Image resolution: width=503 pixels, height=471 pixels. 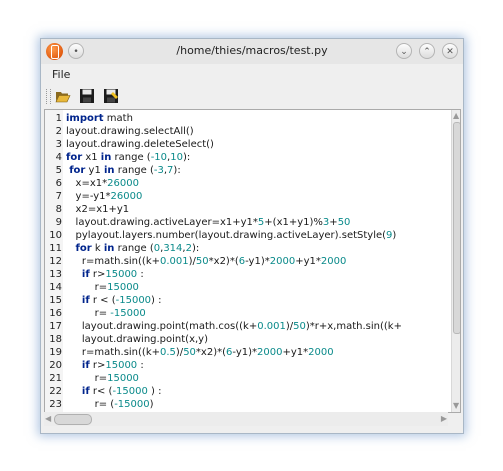 What do you see at coordinates (48, 419) in the screenshot?
I see `scroll-left-arrow-icon: ◀` at bounding box center [48, 419].